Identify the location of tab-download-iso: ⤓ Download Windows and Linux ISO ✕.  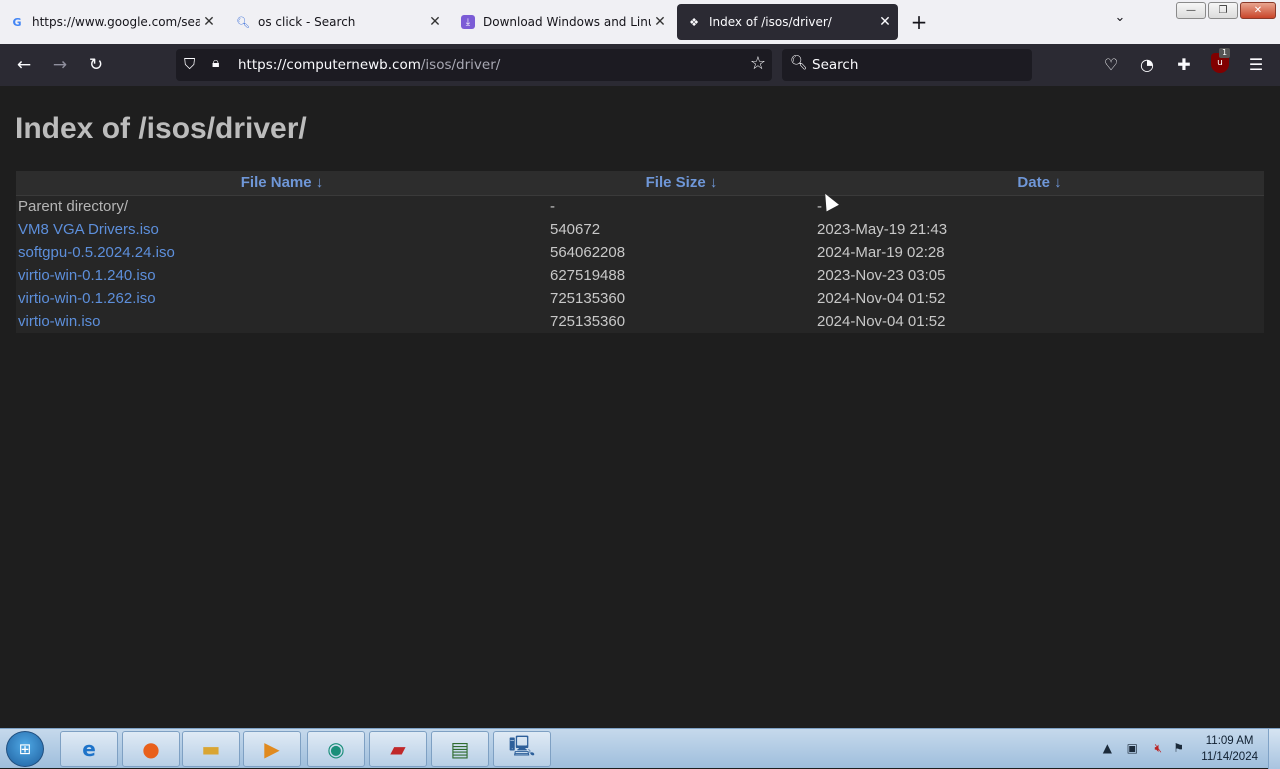
(562, 22).